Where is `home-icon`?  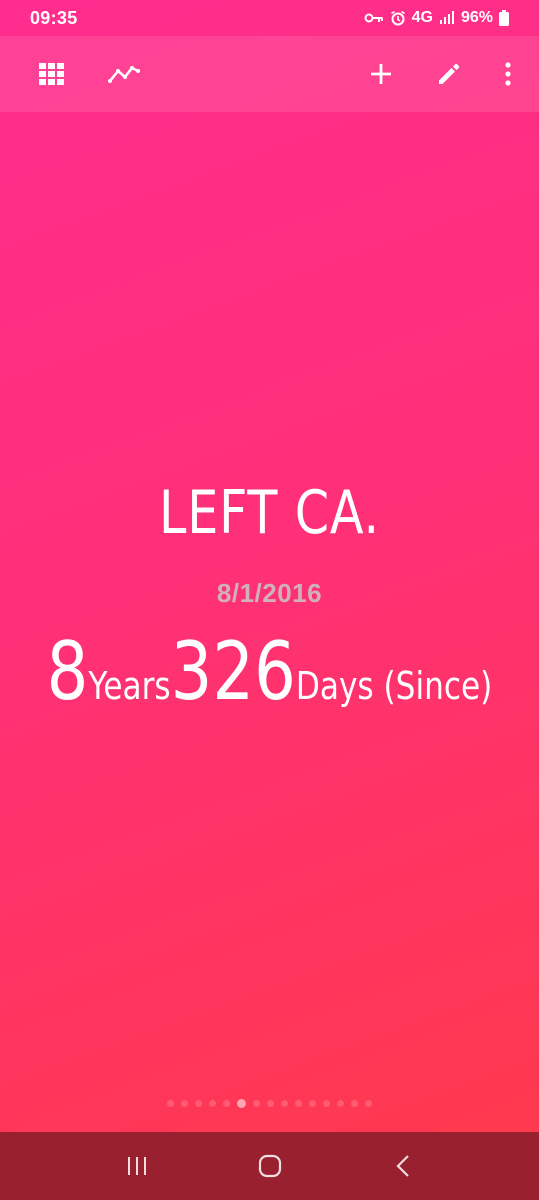
home-icon is located at coordinates (270, 1166).